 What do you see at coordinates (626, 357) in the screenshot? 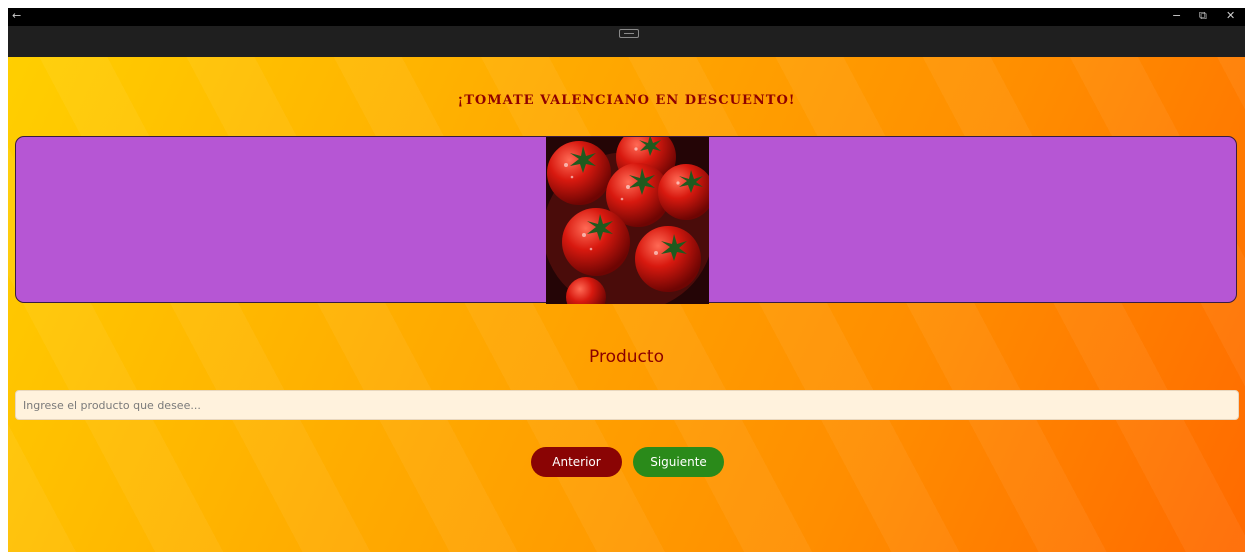
I see `section-label-producto: Producto` at bounding box center [626, 357].